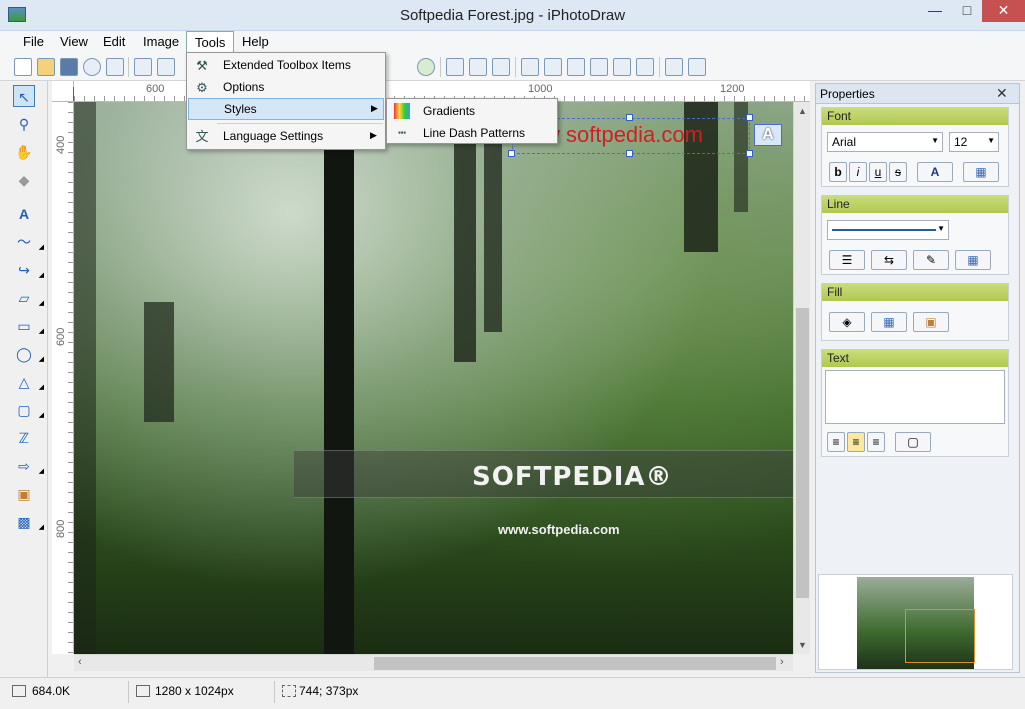 The height and width of the screenshot is (709, 1025). Describe the element at coordinates (115, 67) in the screenshot. I see `print-icon` at that location.